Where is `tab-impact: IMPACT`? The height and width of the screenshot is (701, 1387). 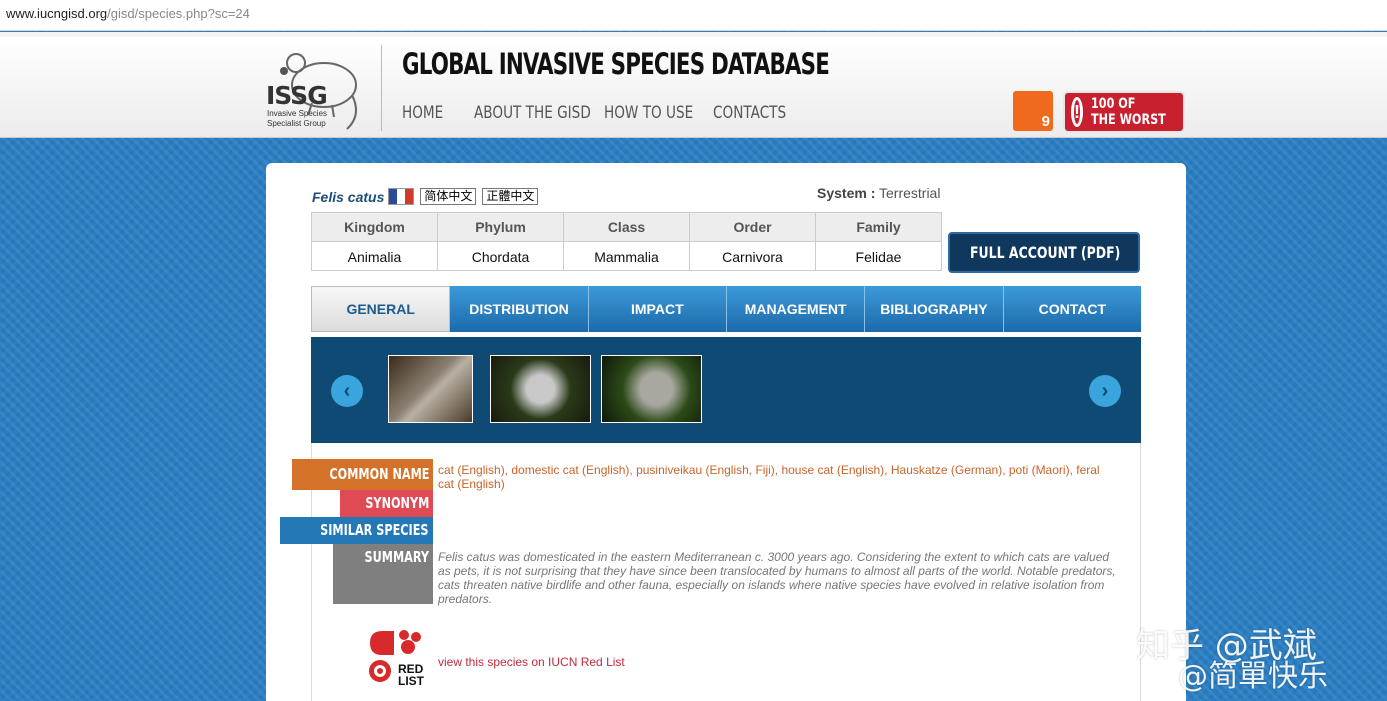
tab-impact: IMPACT is located at coordinates (657, 309).